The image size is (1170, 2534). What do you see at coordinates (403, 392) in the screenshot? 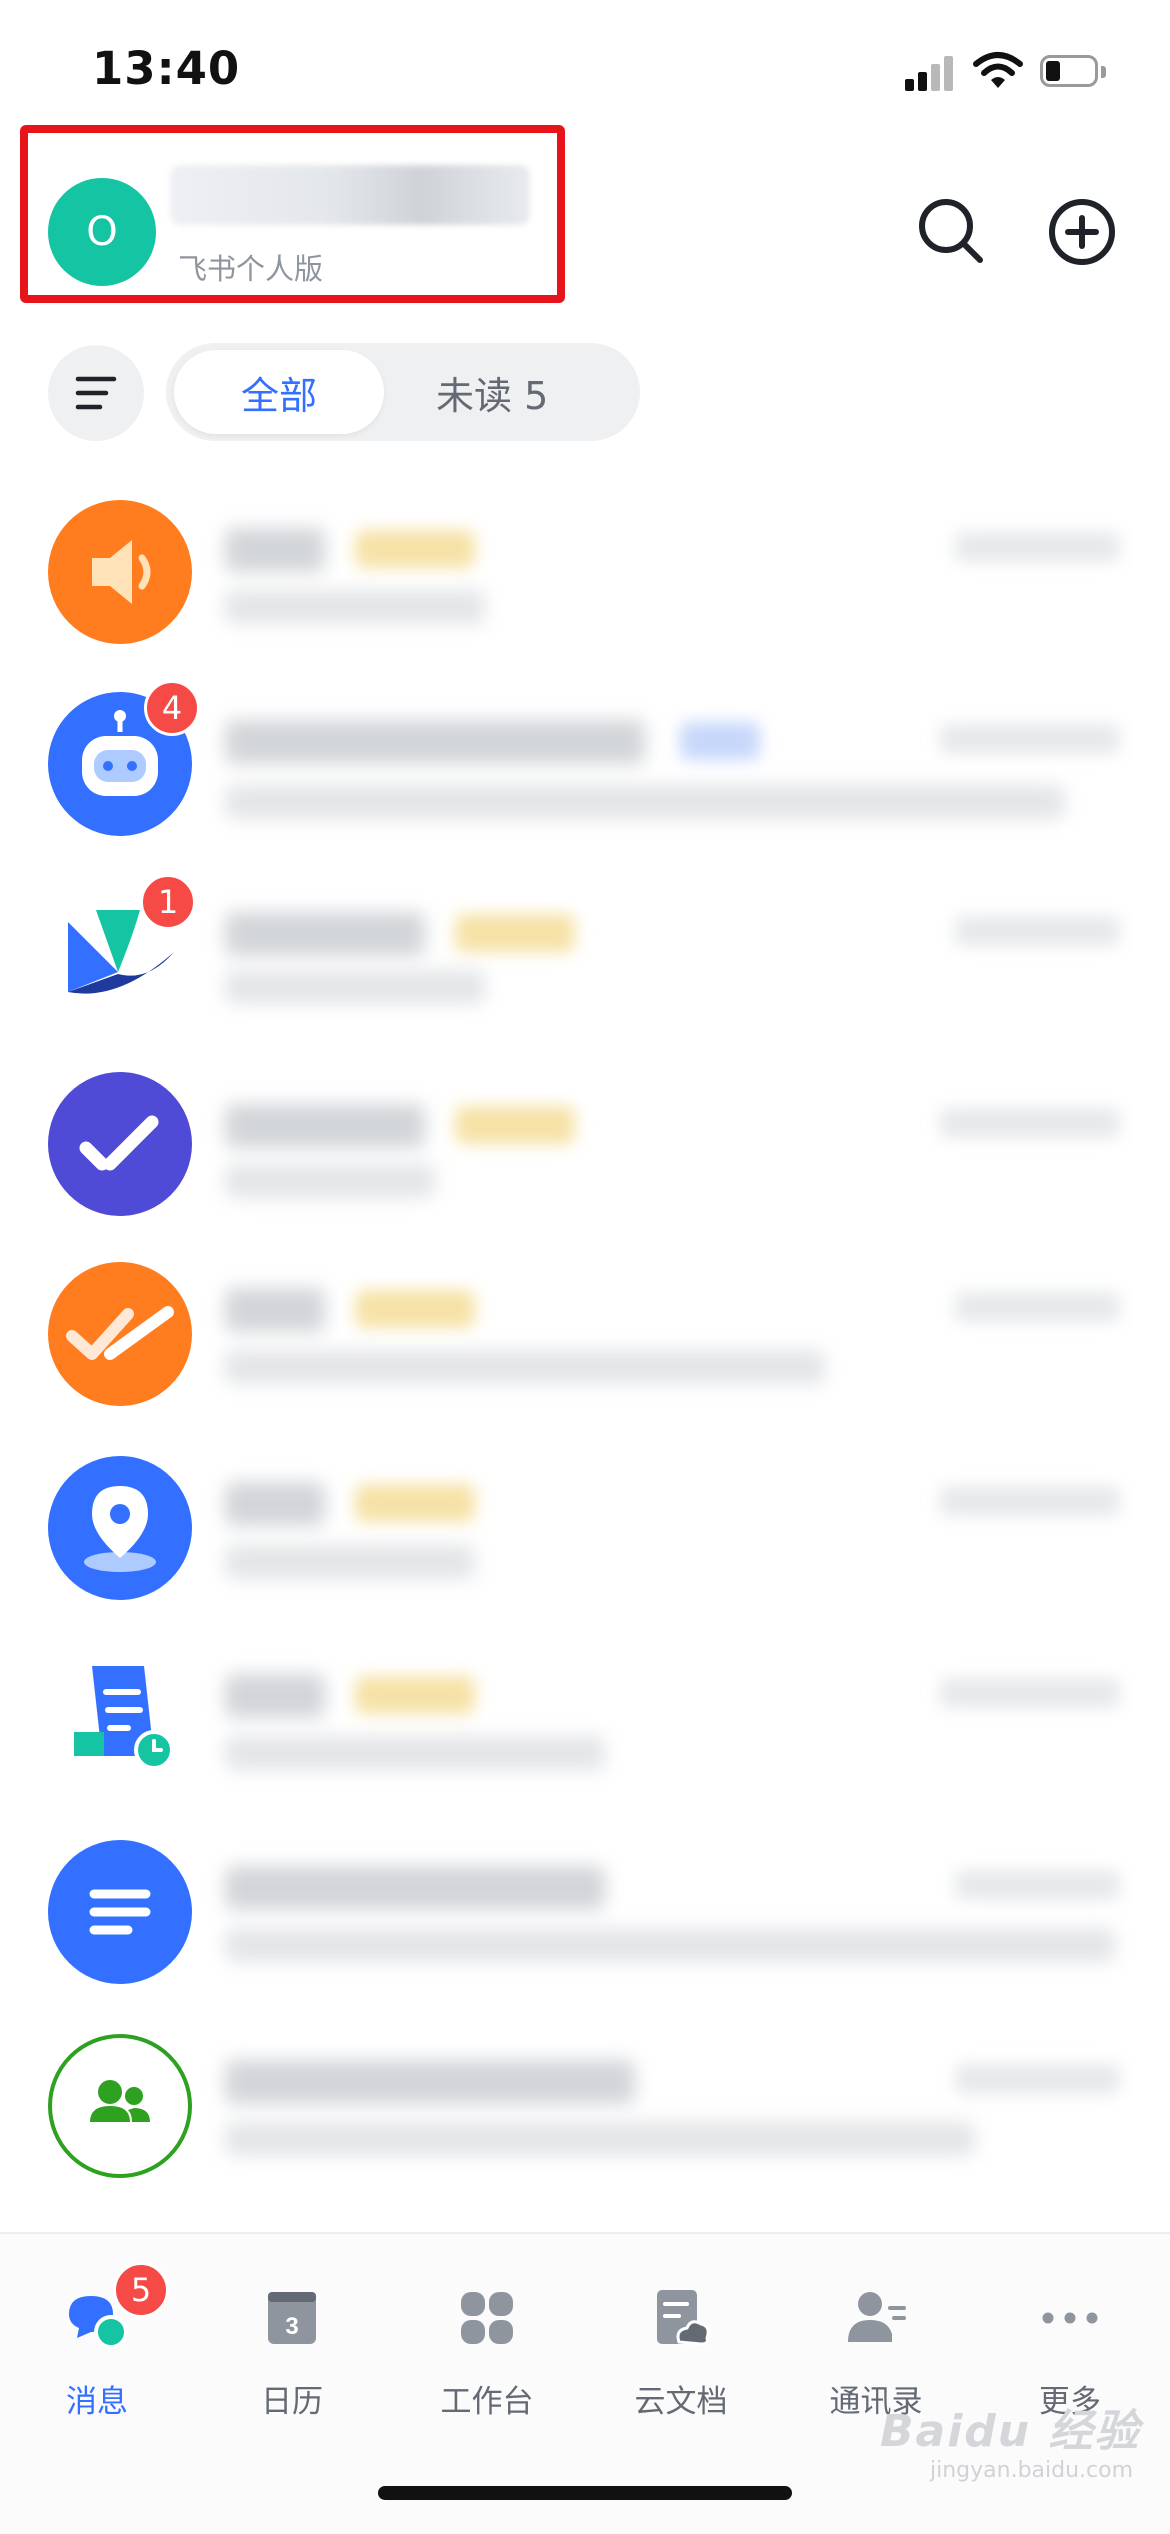
I see `message-filter-tabs: 全部 未读 5` at bounding box center [403, 392].